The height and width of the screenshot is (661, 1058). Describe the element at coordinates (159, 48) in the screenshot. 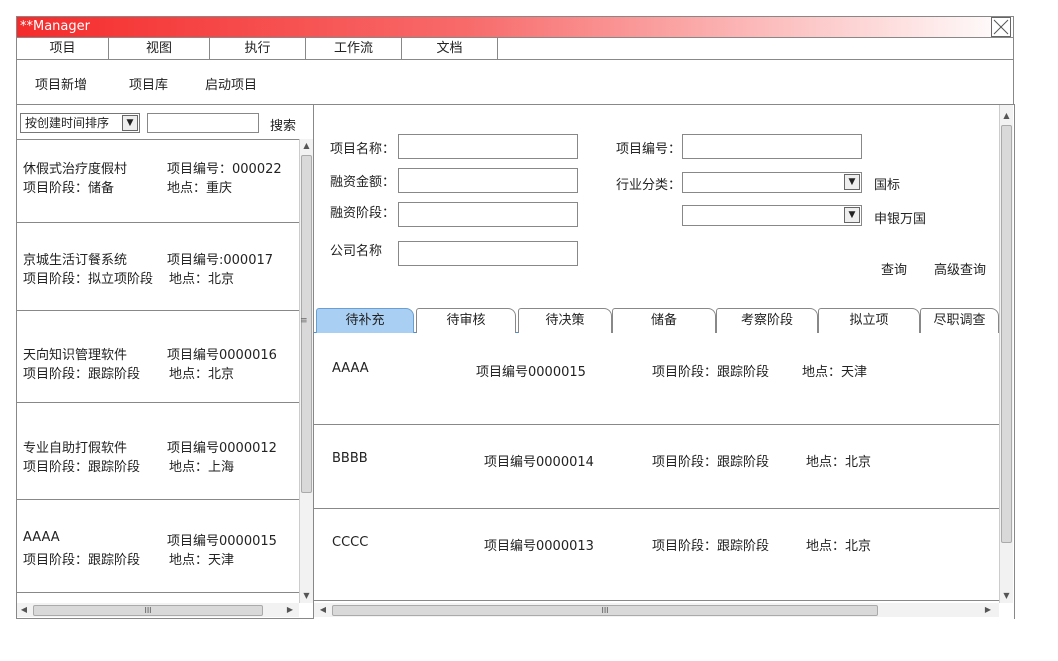

I see `menu-view: 视图` at that location.